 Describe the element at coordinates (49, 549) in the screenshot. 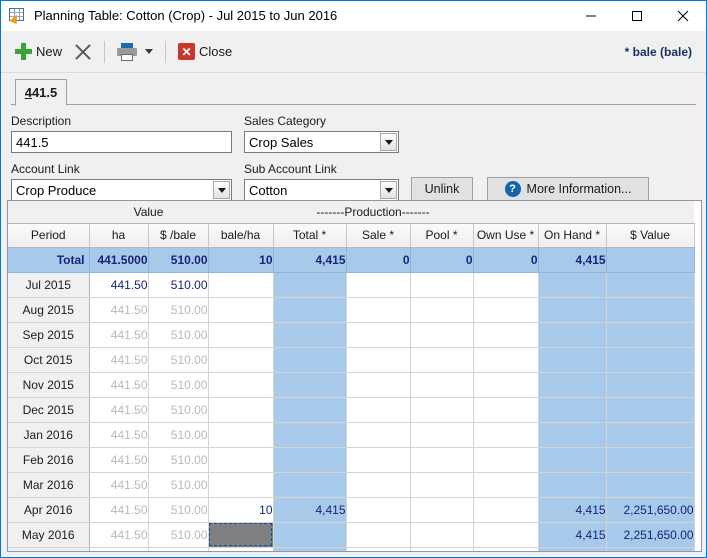

I see `cell-period: Jun 2016` at that location.